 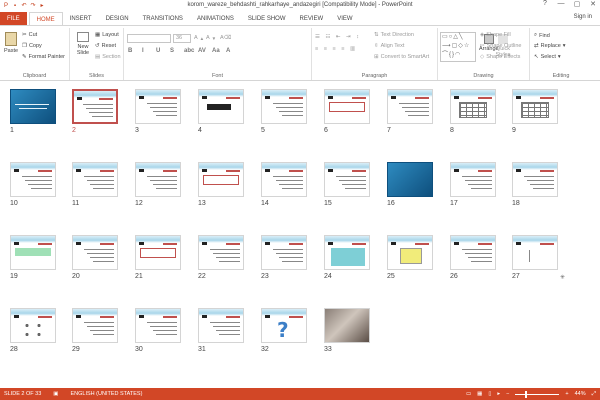 I want to click on shape-outline-button: ✏ Shape Outline, so click(x=500, y=46).